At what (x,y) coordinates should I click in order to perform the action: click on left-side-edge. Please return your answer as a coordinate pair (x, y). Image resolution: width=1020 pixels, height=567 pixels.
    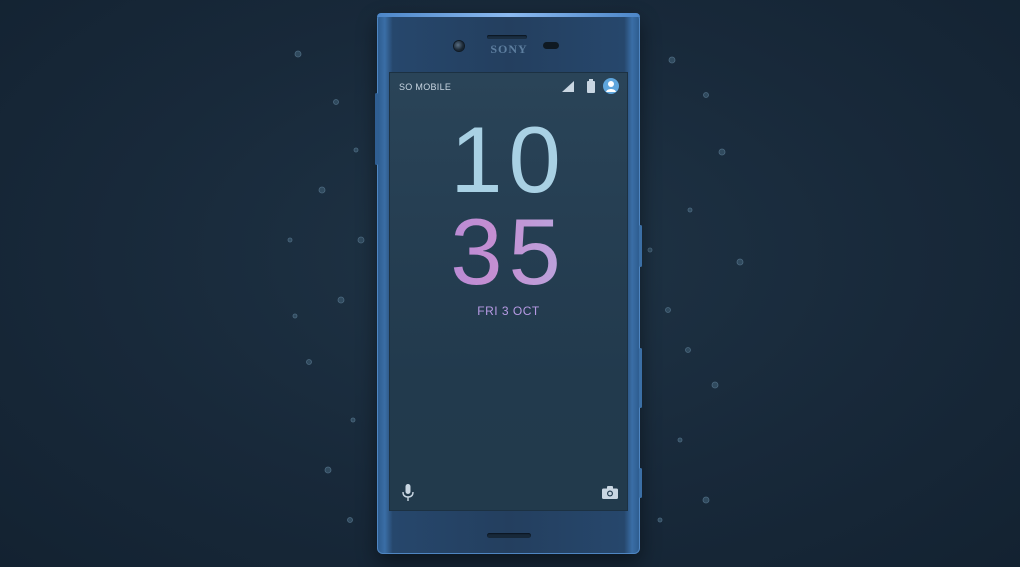
    Looking at the image, I should click on (376, 129).